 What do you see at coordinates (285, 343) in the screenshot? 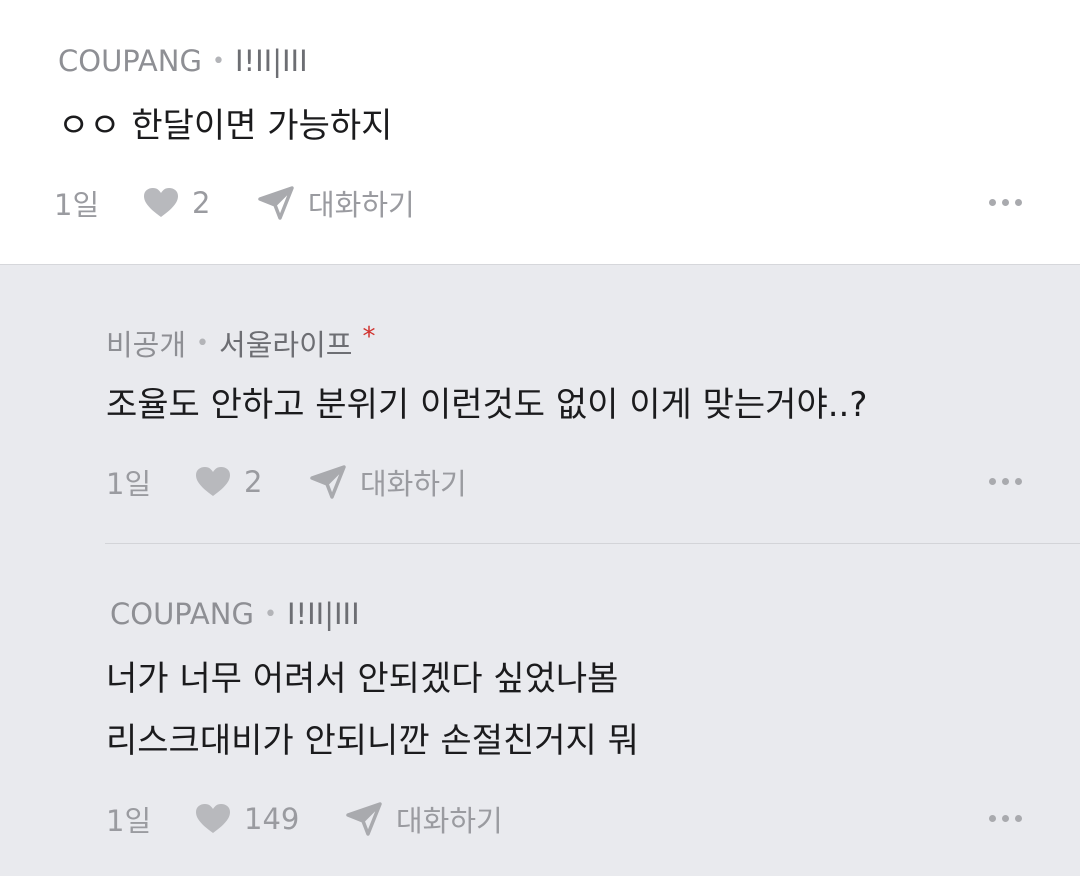
I see `author-nickname: 서울라이프` at bounding box center [285, 343].